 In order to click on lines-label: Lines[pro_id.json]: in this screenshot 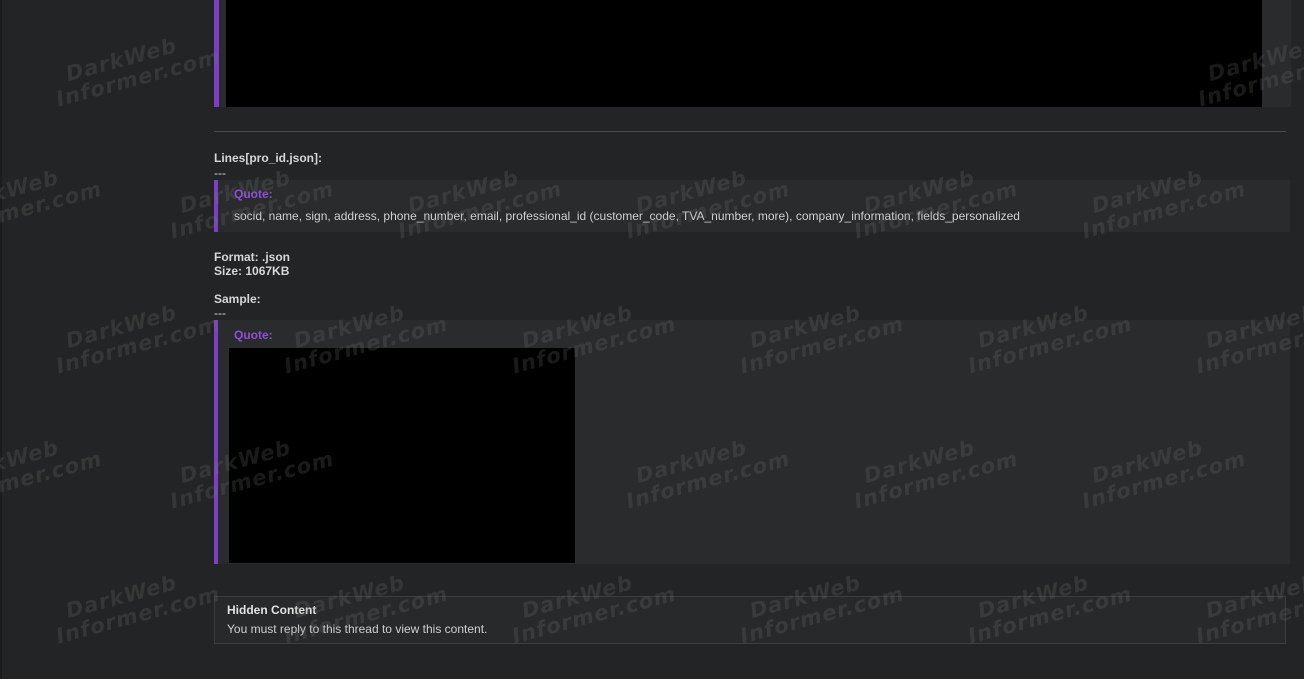, I will do `click(268, 158)`.